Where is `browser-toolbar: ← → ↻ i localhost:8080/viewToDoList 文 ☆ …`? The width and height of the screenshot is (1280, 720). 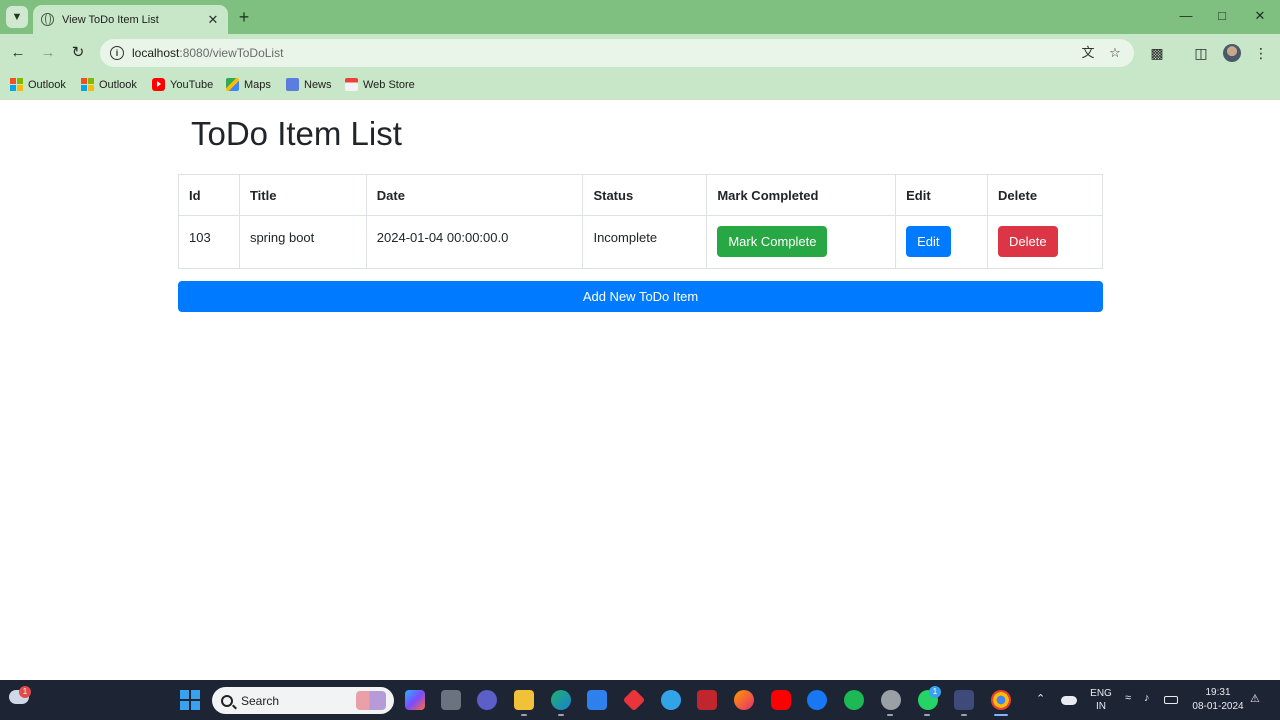 browser-toolbar: ← → ↻ i localhost:8080/viewToDoList 文 ☆ … is located at coordinates (640, 53).